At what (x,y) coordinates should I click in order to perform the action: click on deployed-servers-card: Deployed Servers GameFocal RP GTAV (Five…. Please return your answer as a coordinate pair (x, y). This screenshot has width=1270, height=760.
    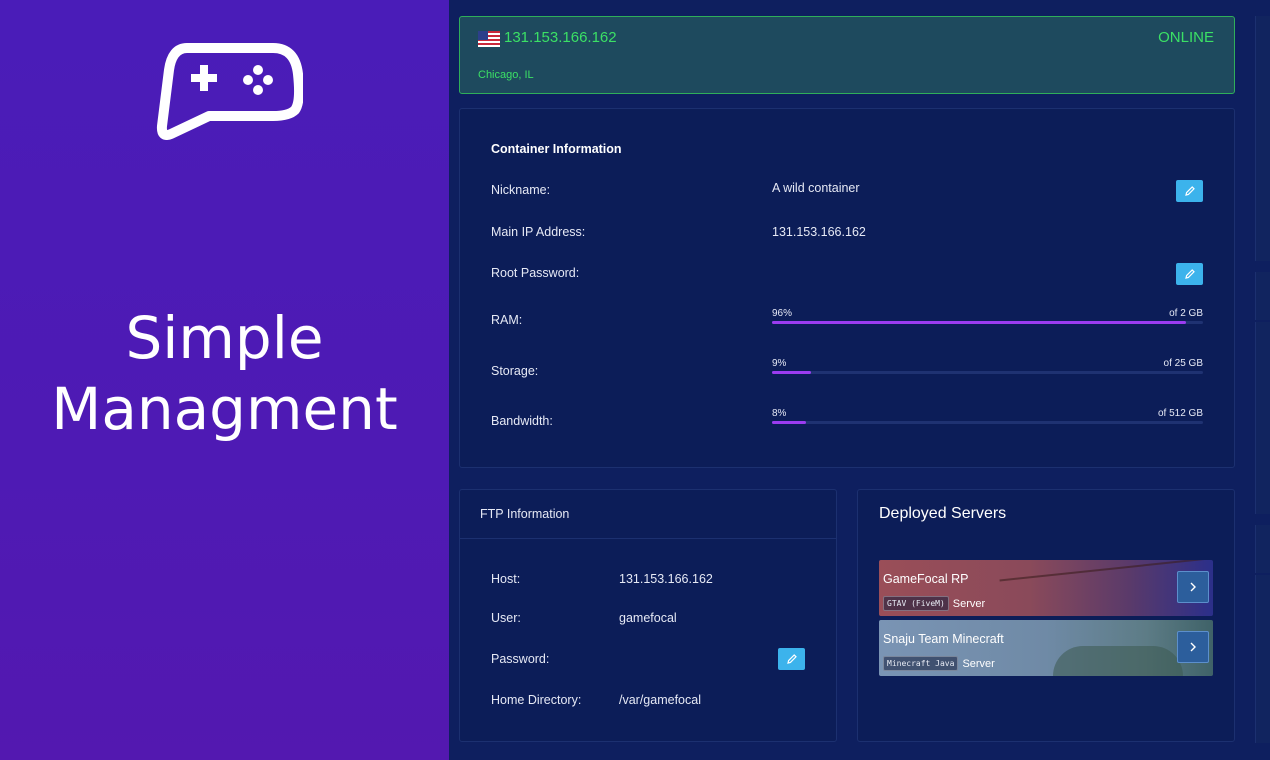
    Looking at the image, I should click on (1046, 615).